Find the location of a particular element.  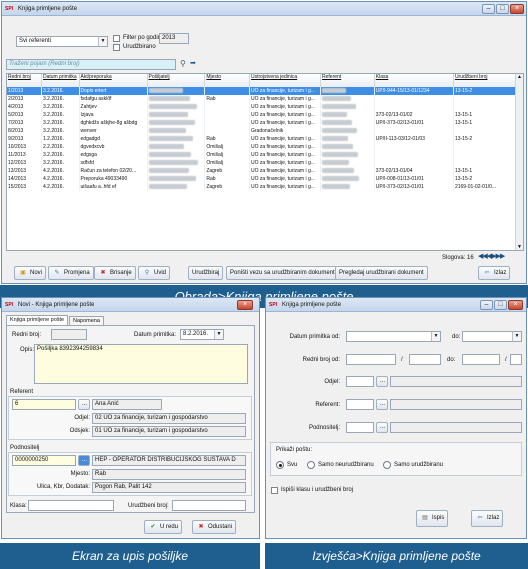

datum-od-field: ▼ is located at coordinates (393, 336).